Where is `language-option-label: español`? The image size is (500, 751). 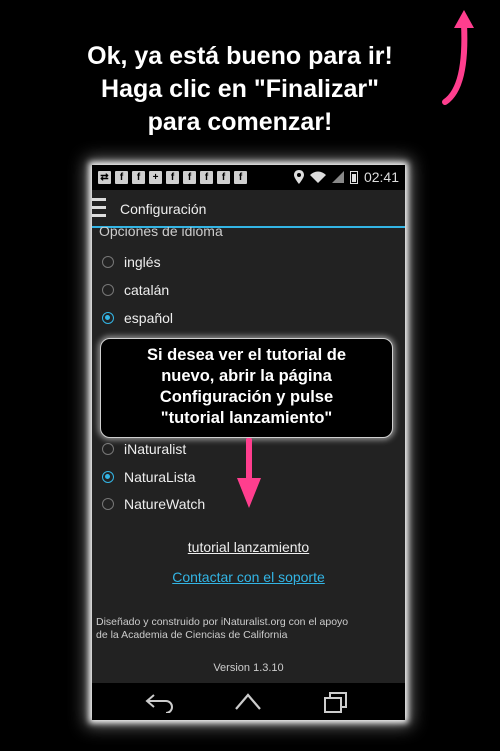
language-option-label: español is located at coordinates (149, 318).